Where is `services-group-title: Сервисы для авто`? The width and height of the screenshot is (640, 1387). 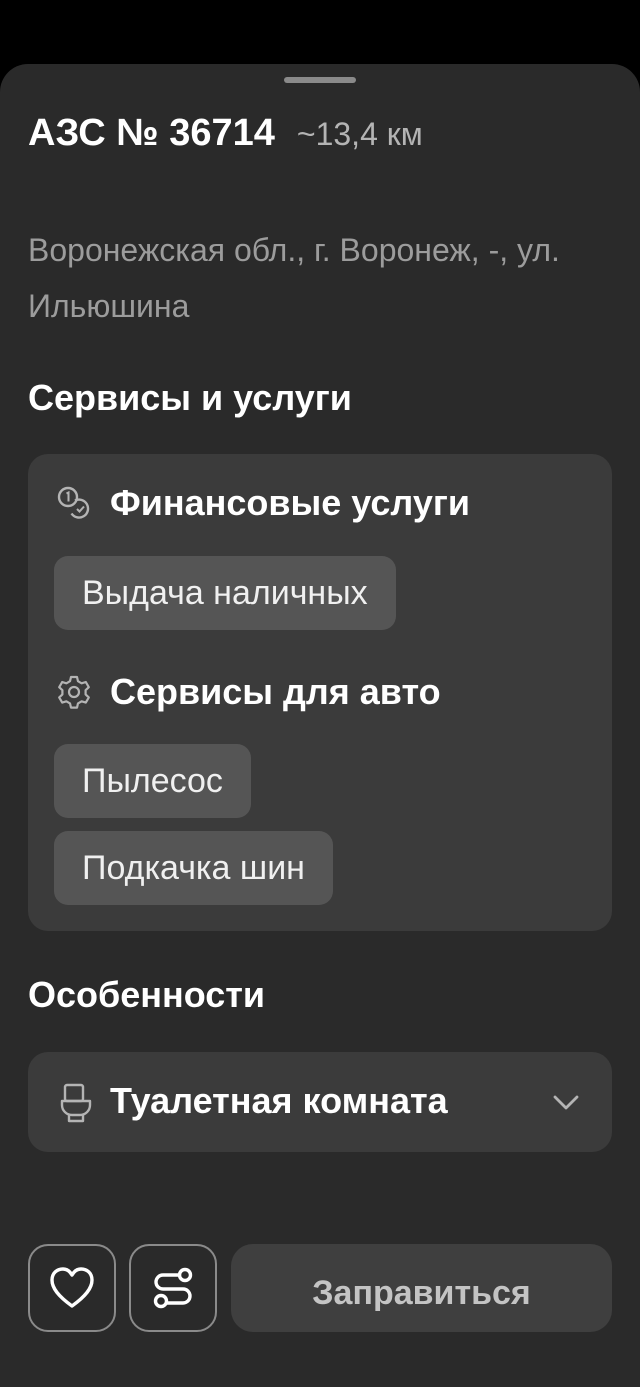
services-group-title: Сервисы для авто is located at coordinates (275, 691).